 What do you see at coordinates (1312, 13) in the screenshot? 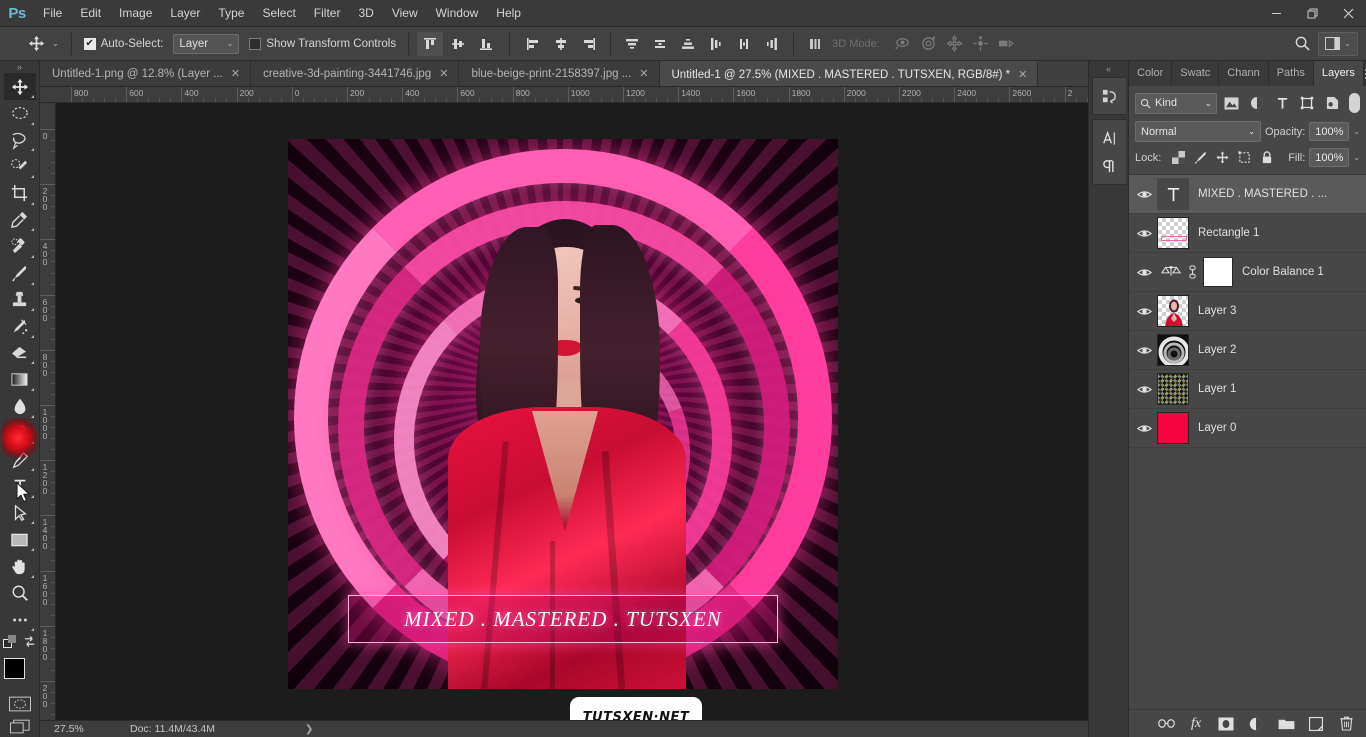
I see `maximize-button` at bounding box center [1312, 13].